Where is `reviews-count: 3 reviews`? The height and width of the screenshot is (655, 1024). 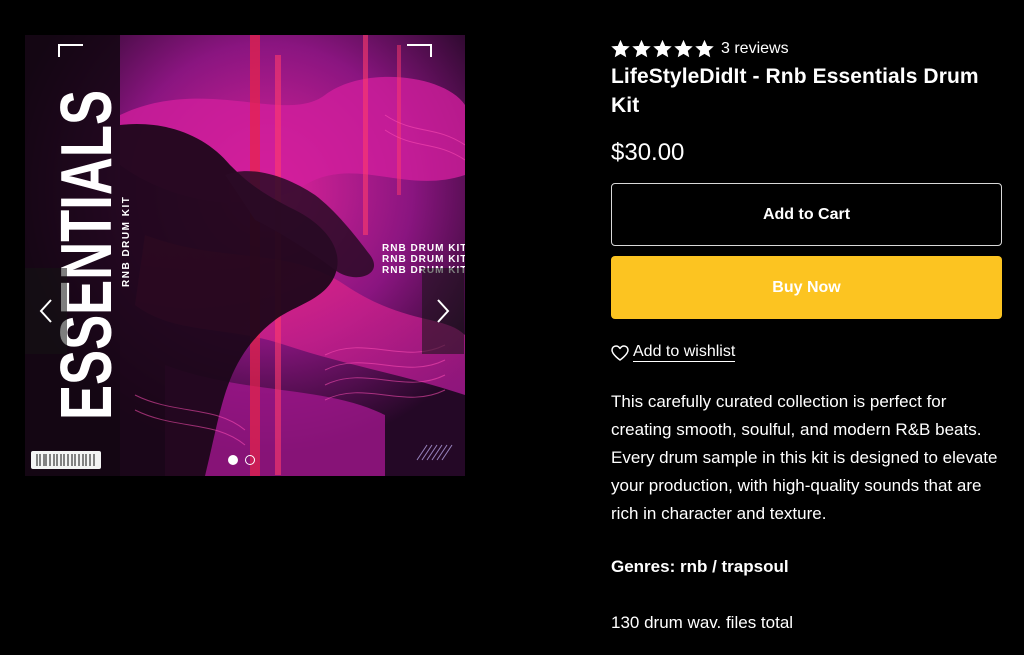
reviews-count: 3 reviews is located at coordinates (755, 49).